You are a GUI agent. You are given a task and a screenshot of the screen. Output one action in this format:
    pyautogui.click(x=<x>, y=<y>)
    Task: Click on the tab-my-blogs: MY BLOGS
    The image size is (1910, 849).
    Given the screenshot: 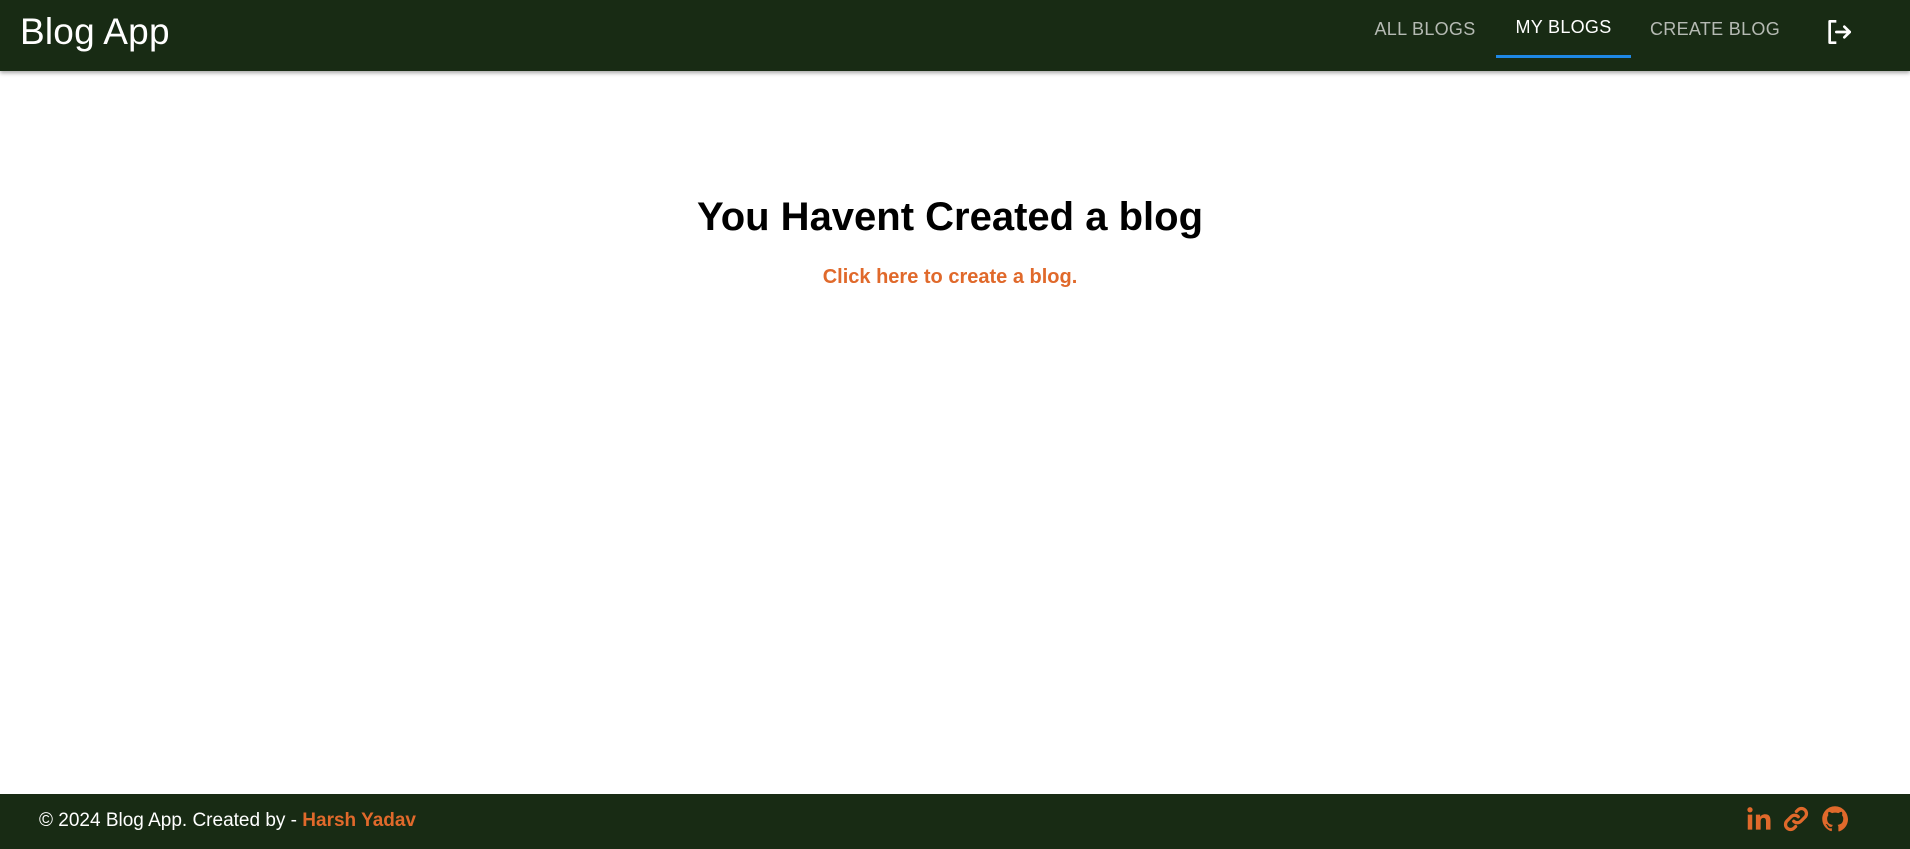 What is the action you would take?
    pyautogui.click(x=1563, y=29)
    